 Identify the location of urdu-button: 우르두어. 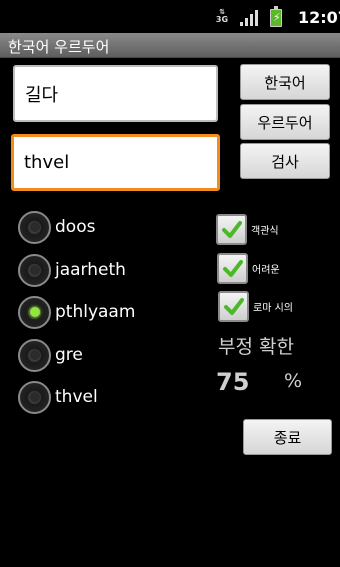
(285, 122).